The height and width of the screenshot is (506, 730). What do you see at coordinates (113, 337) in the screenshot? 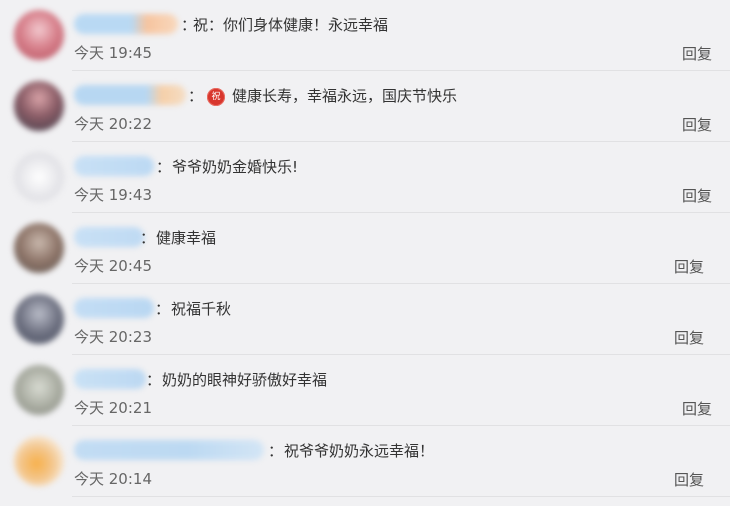
I see `comment-time: 今天 20:23` at bounding box center [113, 337].